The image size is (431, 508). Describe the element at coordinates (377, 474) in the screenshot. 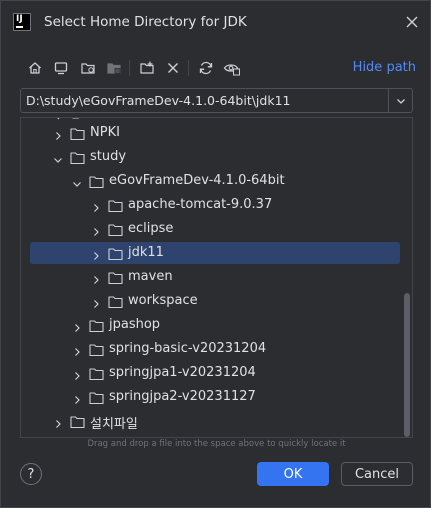

I see `cancel-button: Cancel` at that location.